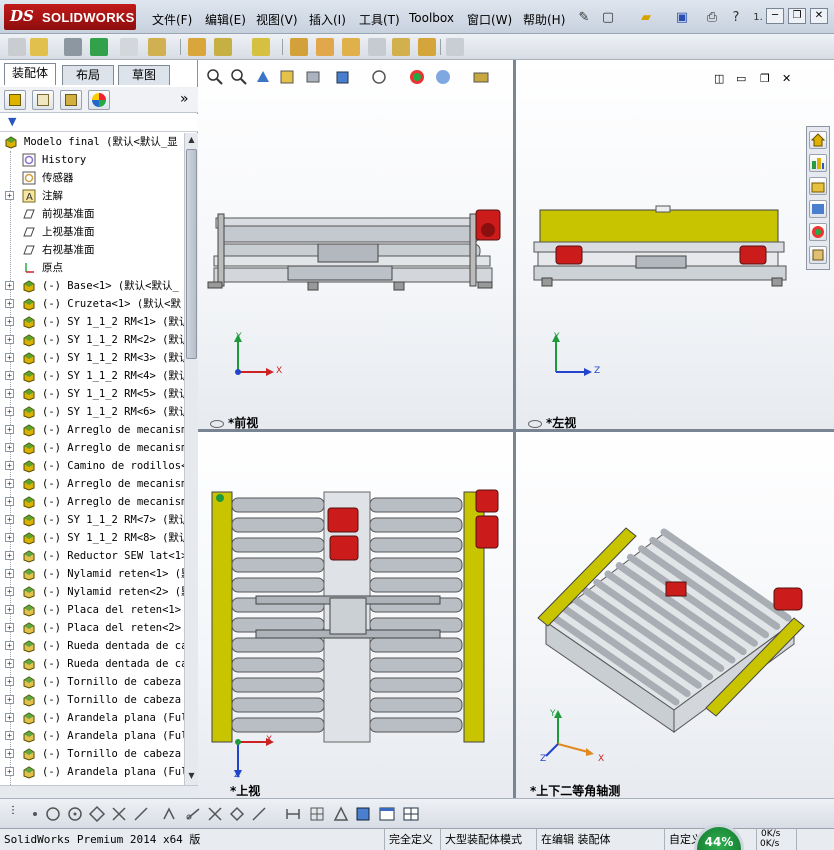  I want to click on tree-item: 传感器, so click(92, 178).